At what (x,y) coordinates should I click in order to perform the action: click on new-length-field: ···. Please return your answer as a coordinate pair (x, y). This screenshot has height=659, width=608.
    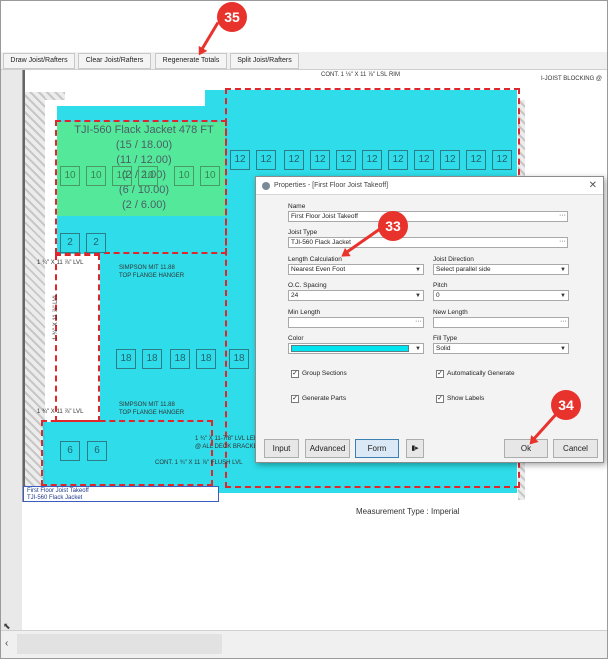
    Looking at the image, I should click on (501, 322).